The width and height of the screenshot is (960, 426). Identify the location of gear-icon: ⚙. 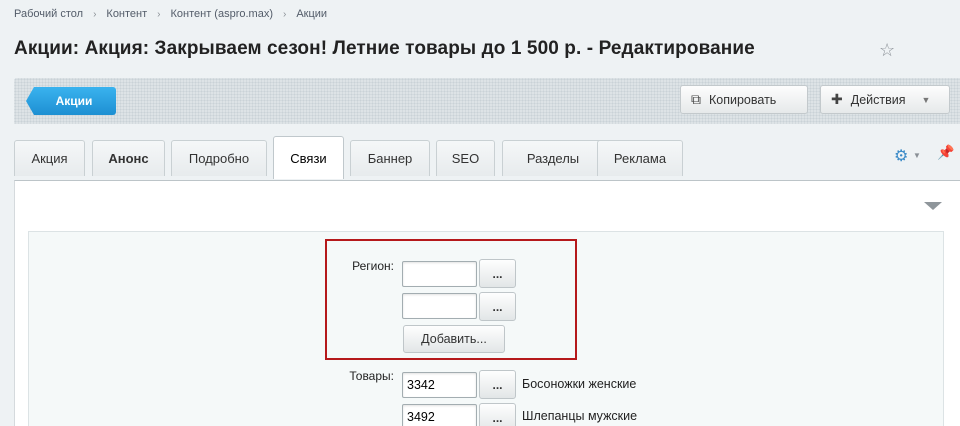
(901, 156).